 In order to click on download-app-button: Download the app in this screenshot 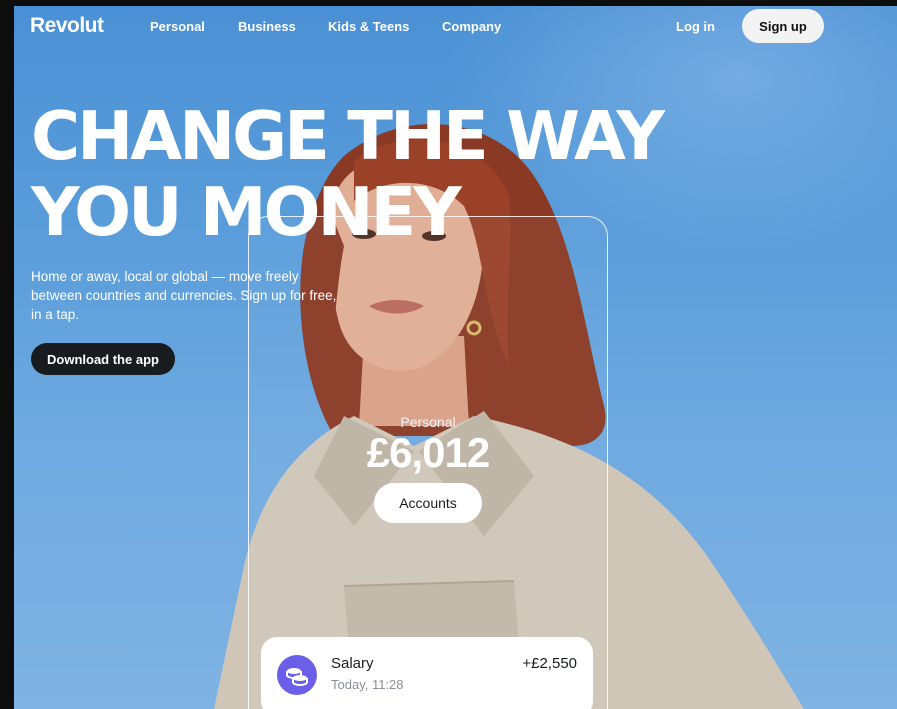, I will do `click(103, 359)`.